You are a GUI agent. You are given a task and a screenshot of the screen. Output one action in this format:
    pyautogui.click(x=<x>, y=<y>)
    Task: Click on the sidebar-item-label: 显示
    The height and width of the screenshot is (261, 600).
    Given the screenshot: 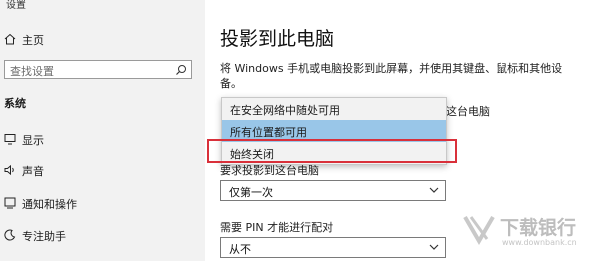 What is the action you would take?
    pyautogui.click(x=33, y=140)
    